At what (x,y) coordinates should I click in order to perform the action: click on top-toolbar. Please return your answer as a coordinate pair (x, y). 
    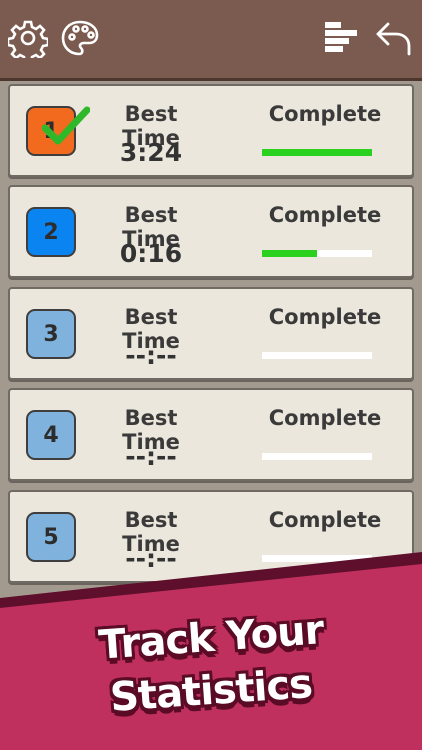
    Looking at the image, I should click on (211, 40).